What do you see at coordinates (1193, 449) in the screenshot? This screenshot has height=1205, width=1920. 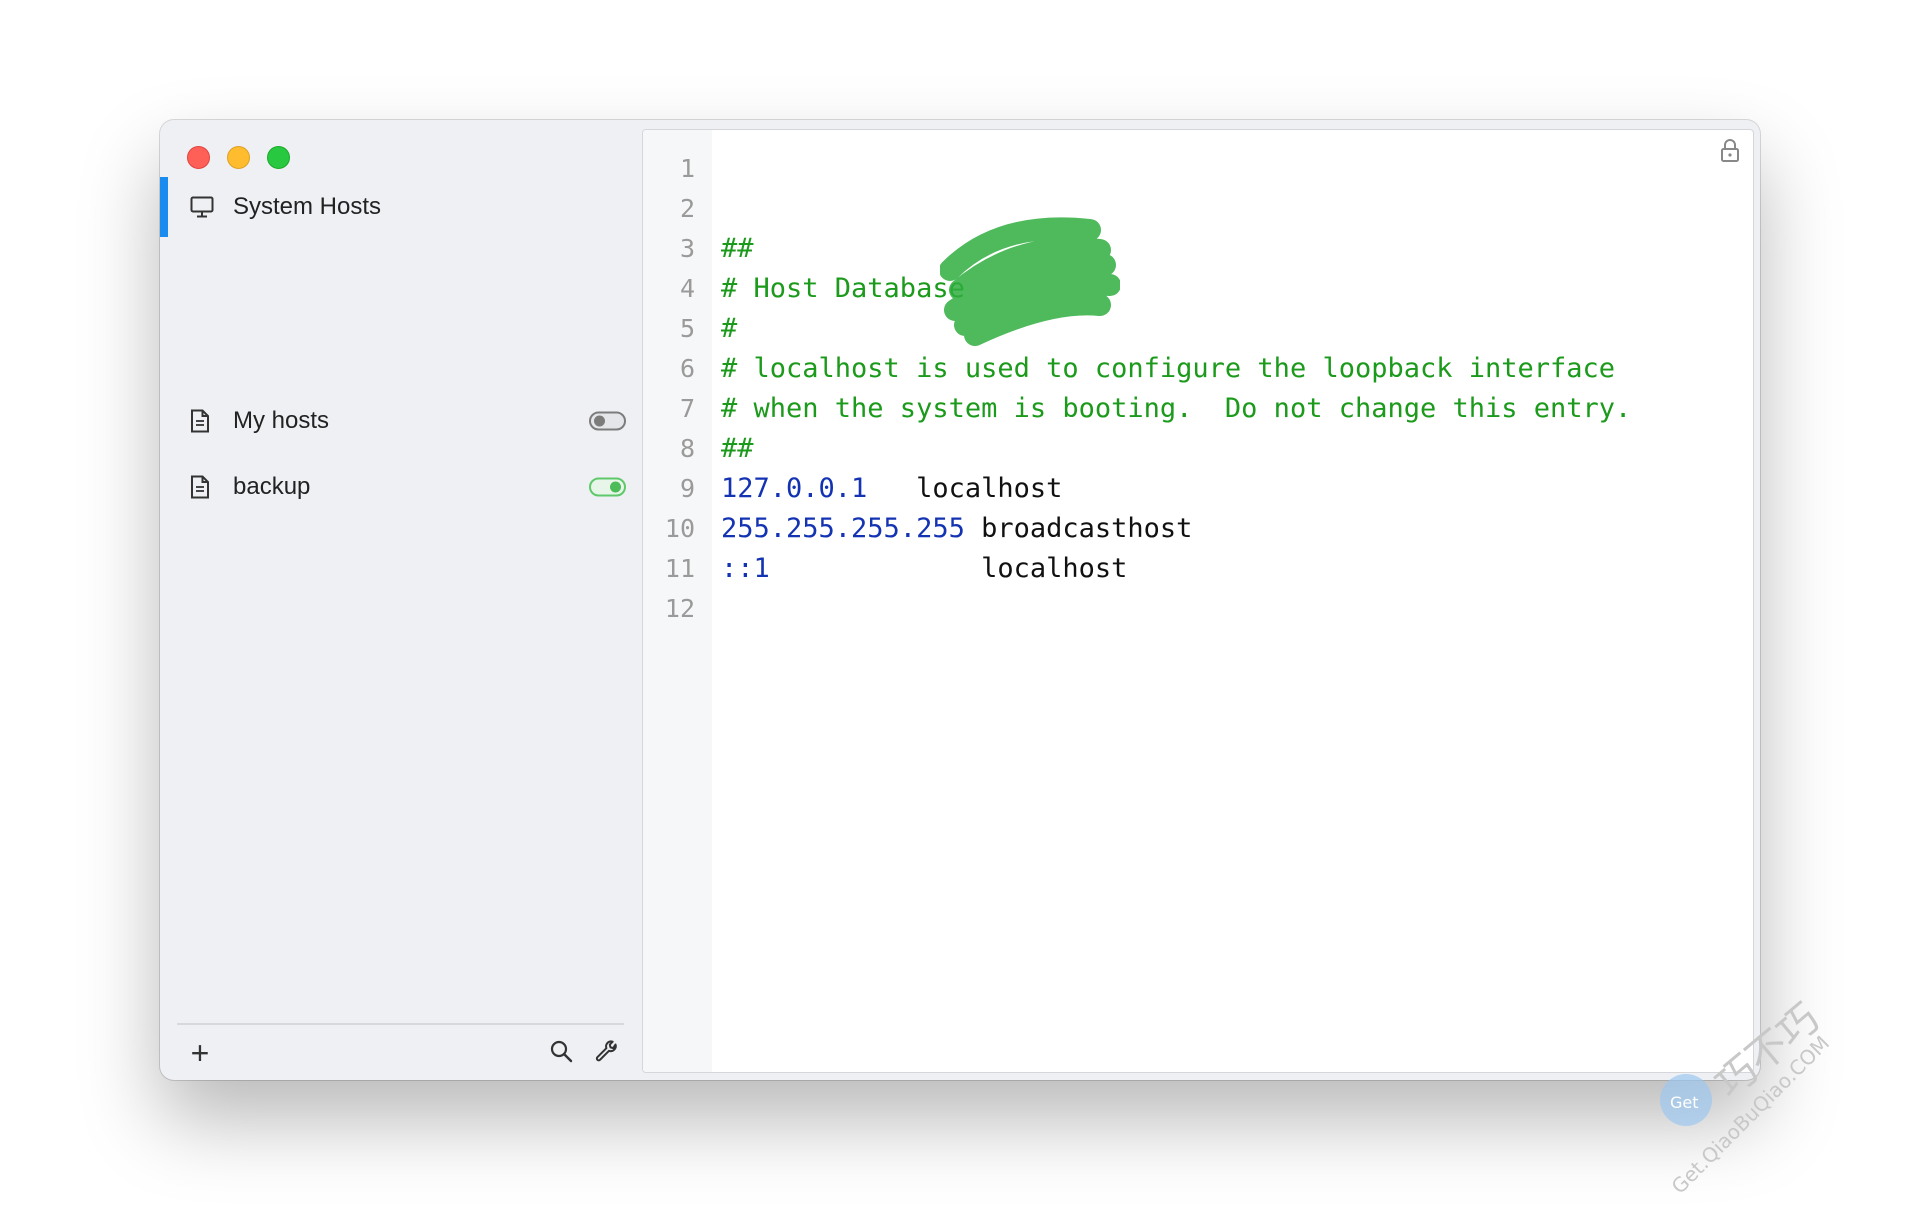 I see `code-line: 8 ##` at bounding box center [1193, 449].